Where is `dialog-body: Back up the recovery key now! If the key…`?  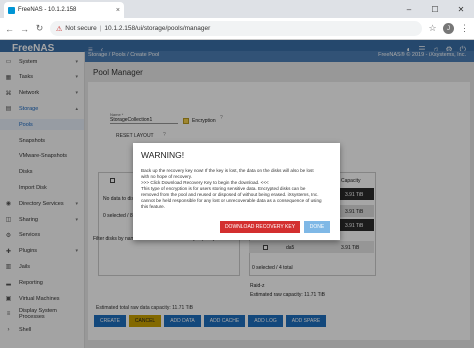 dialog-body: Back up the recovery key now! If the key… is located at coordinates (238, 189).